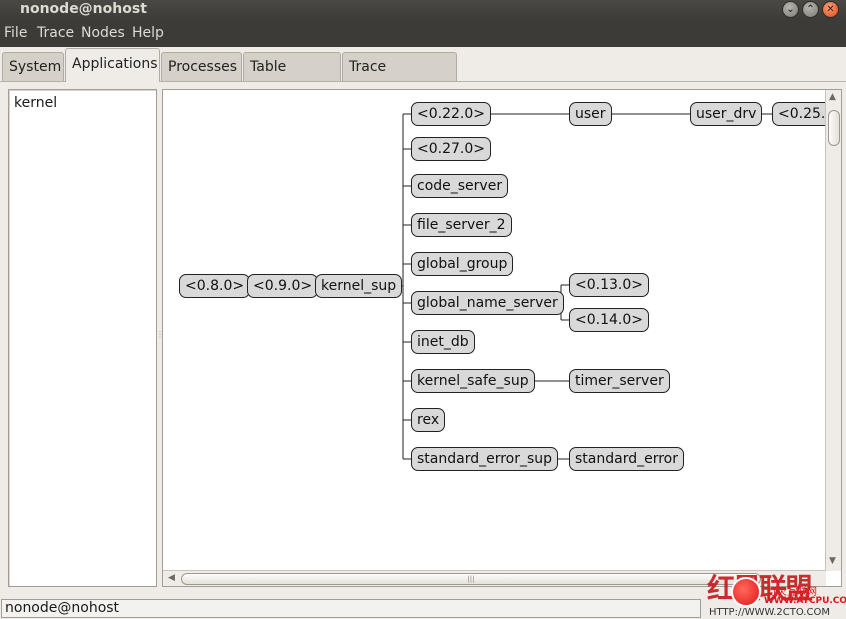 This screenshot has height=619, width=846. Describe the element at coordinates (832, 97) in the screenshot. I see `scroll-up-arrow-icon: ▲` at that location.